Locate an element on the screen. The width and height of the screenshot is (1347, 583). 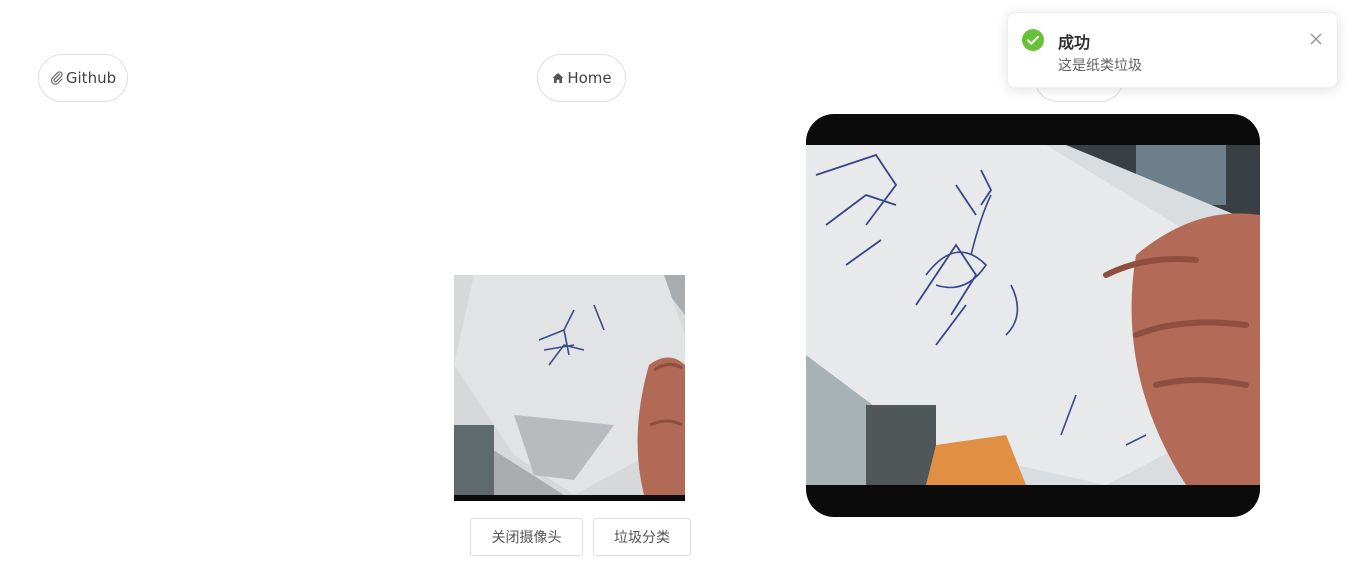
home-label: Home is located at coordinates (589, 78).